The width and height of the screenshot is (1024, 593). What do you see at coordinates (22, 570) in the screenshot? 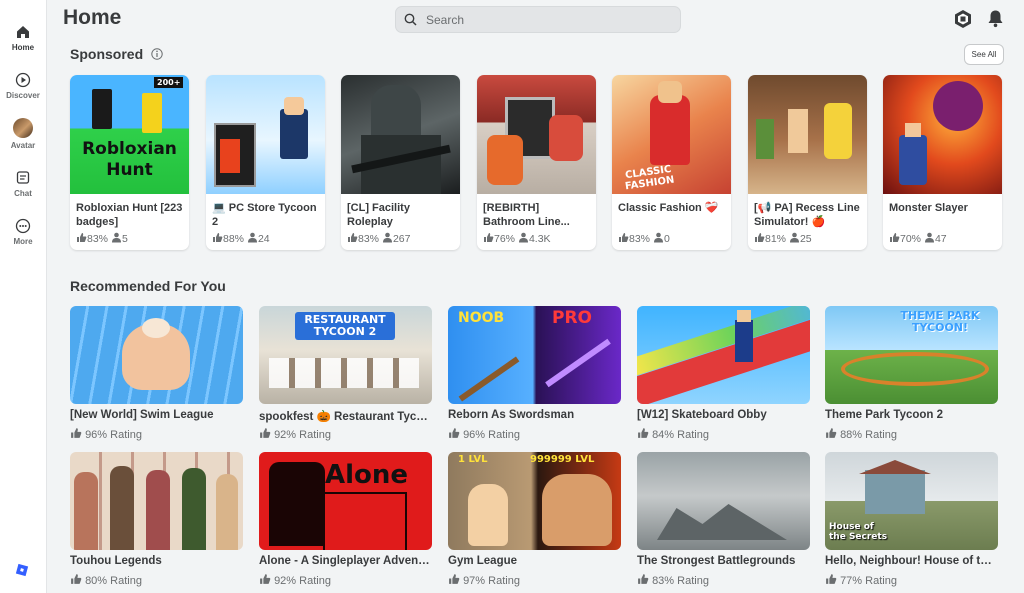
I see `roblox-logo-icon` at bounding box center [22, 570].